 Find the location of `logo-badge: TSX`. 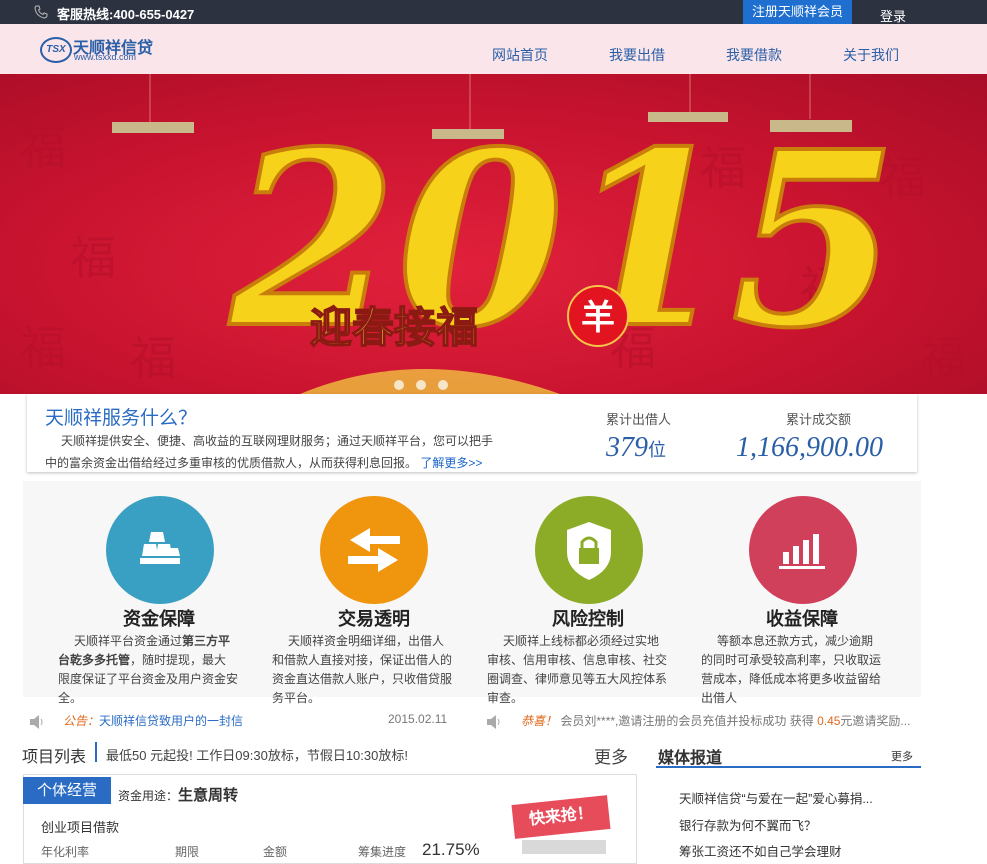

logo-badge: TSX is located at coordinates (56, 50).